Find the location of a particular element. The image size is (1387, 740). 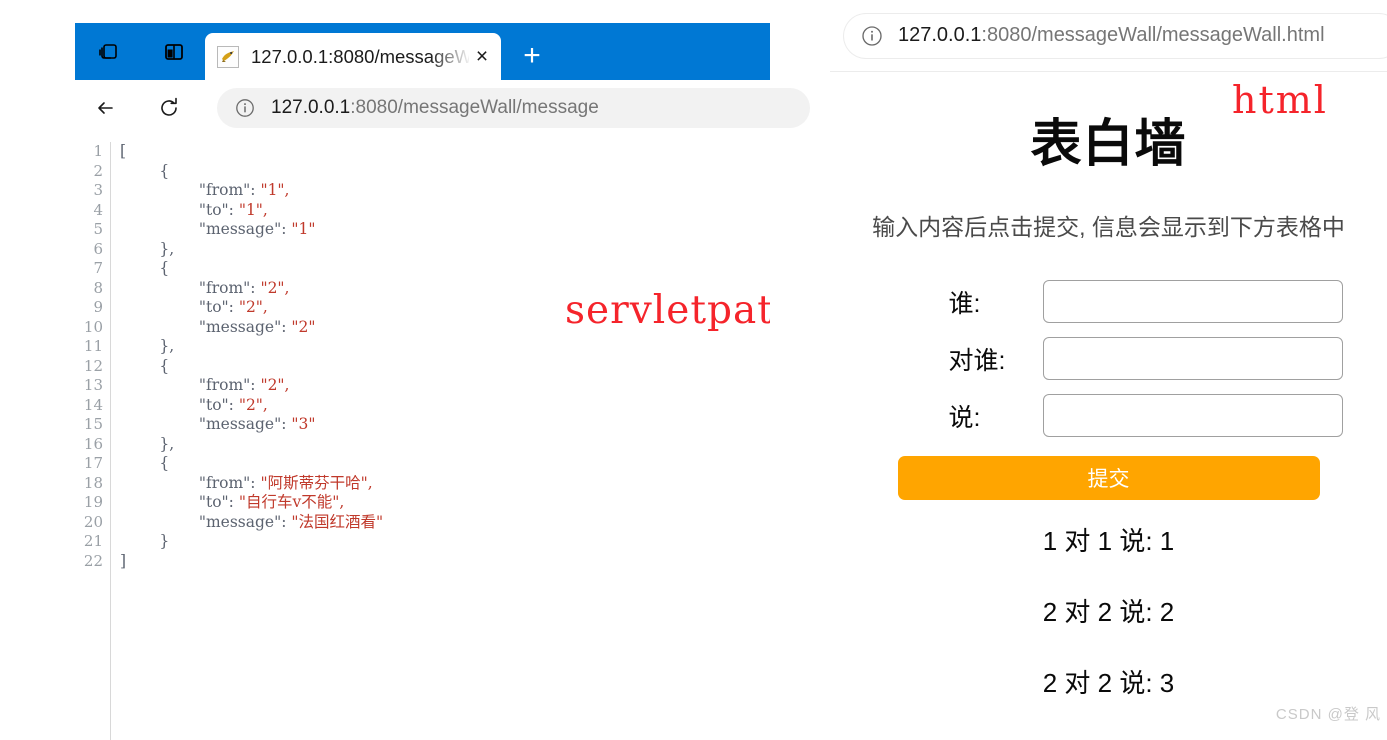

code-line: "to": "自行车v不能", is located at coordinates (445, 503).